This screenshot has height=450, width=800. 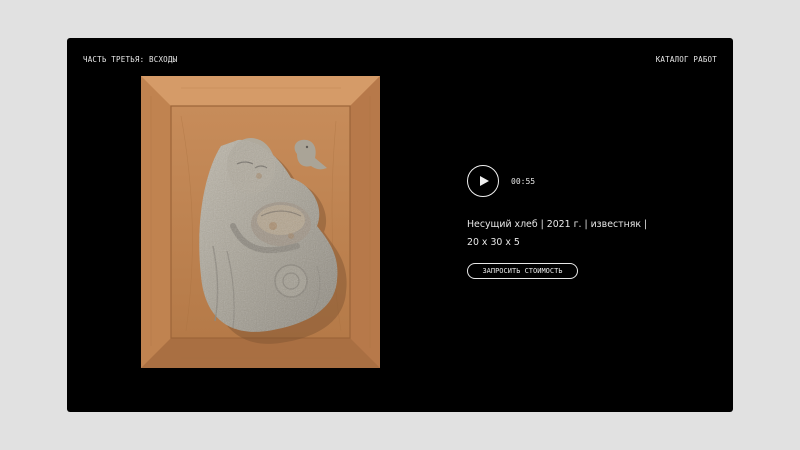 What do you see at coordinates (268, 235) in the screenshot?
I see `stone-relief` at bounding box center [268, 235].